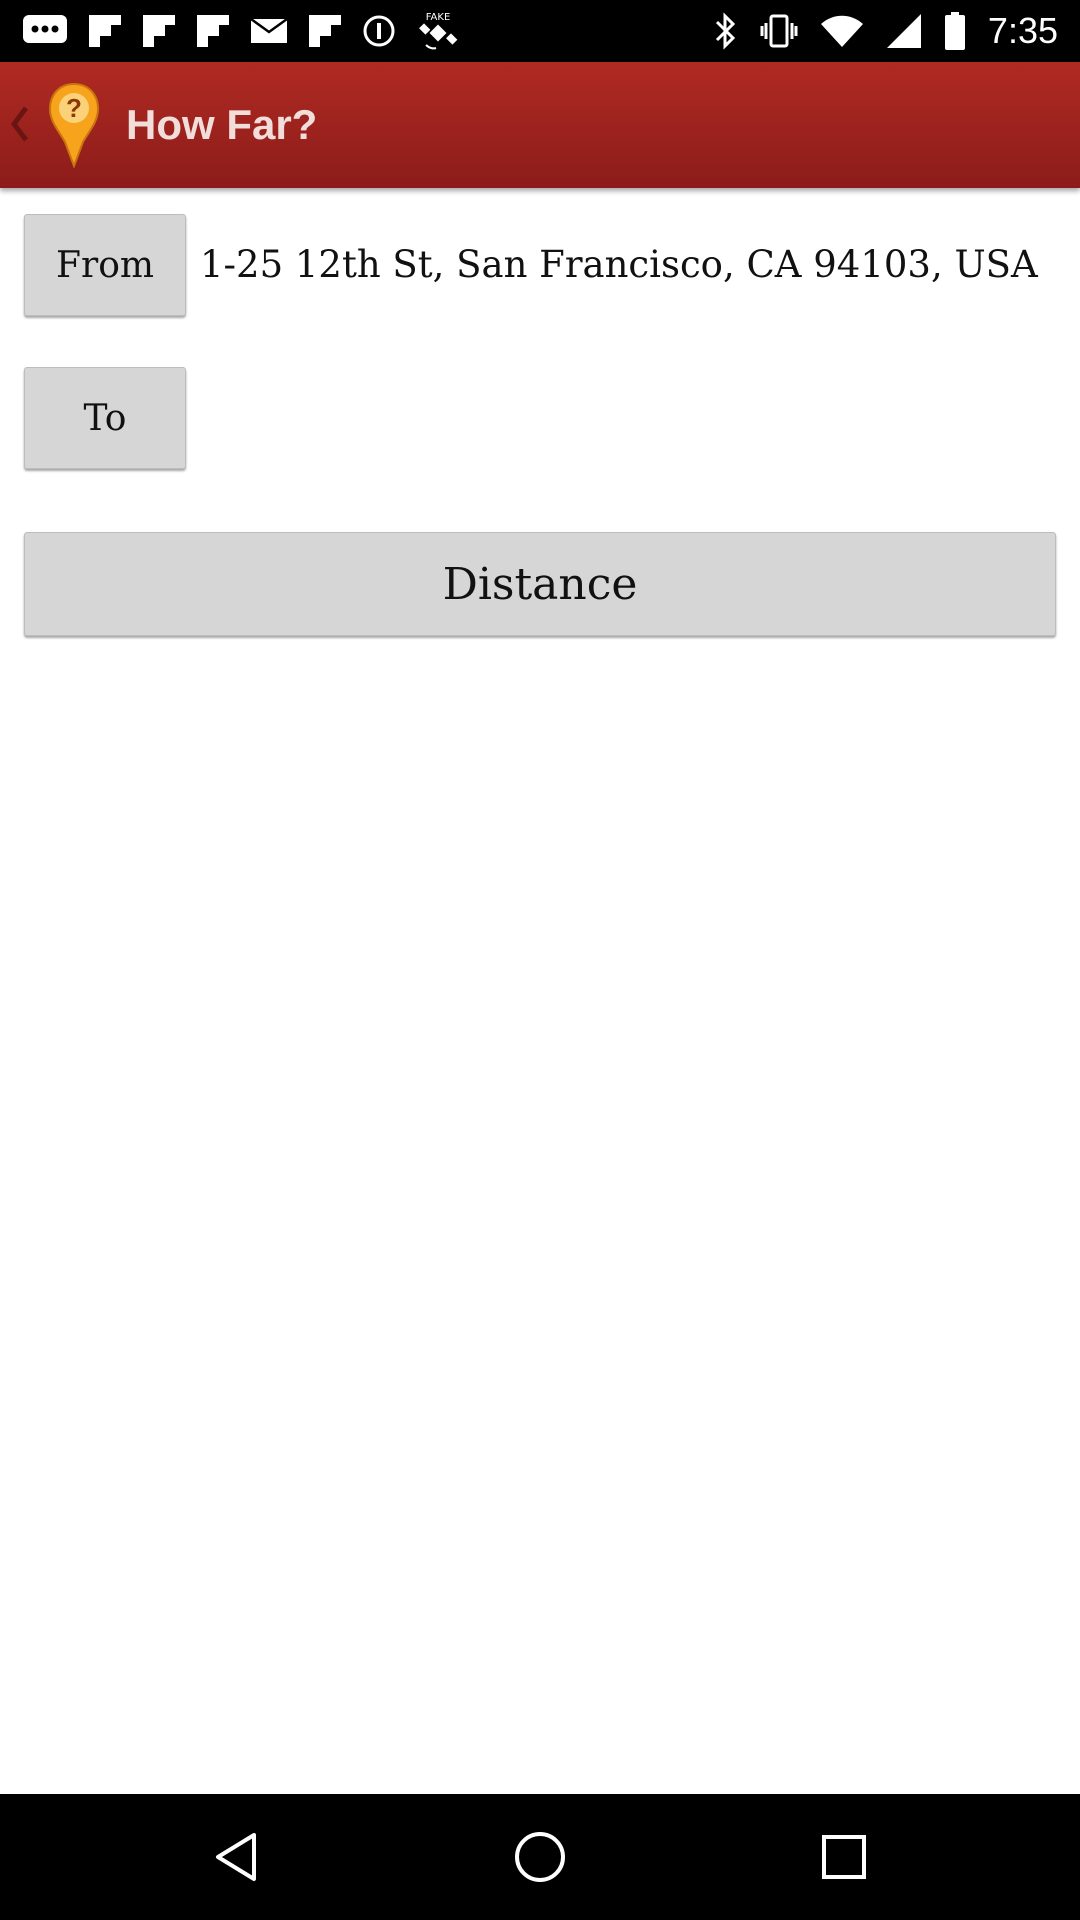 This screenshot has width=1080, height=1920. I want to click on messaging-icon, so click(45, 31).